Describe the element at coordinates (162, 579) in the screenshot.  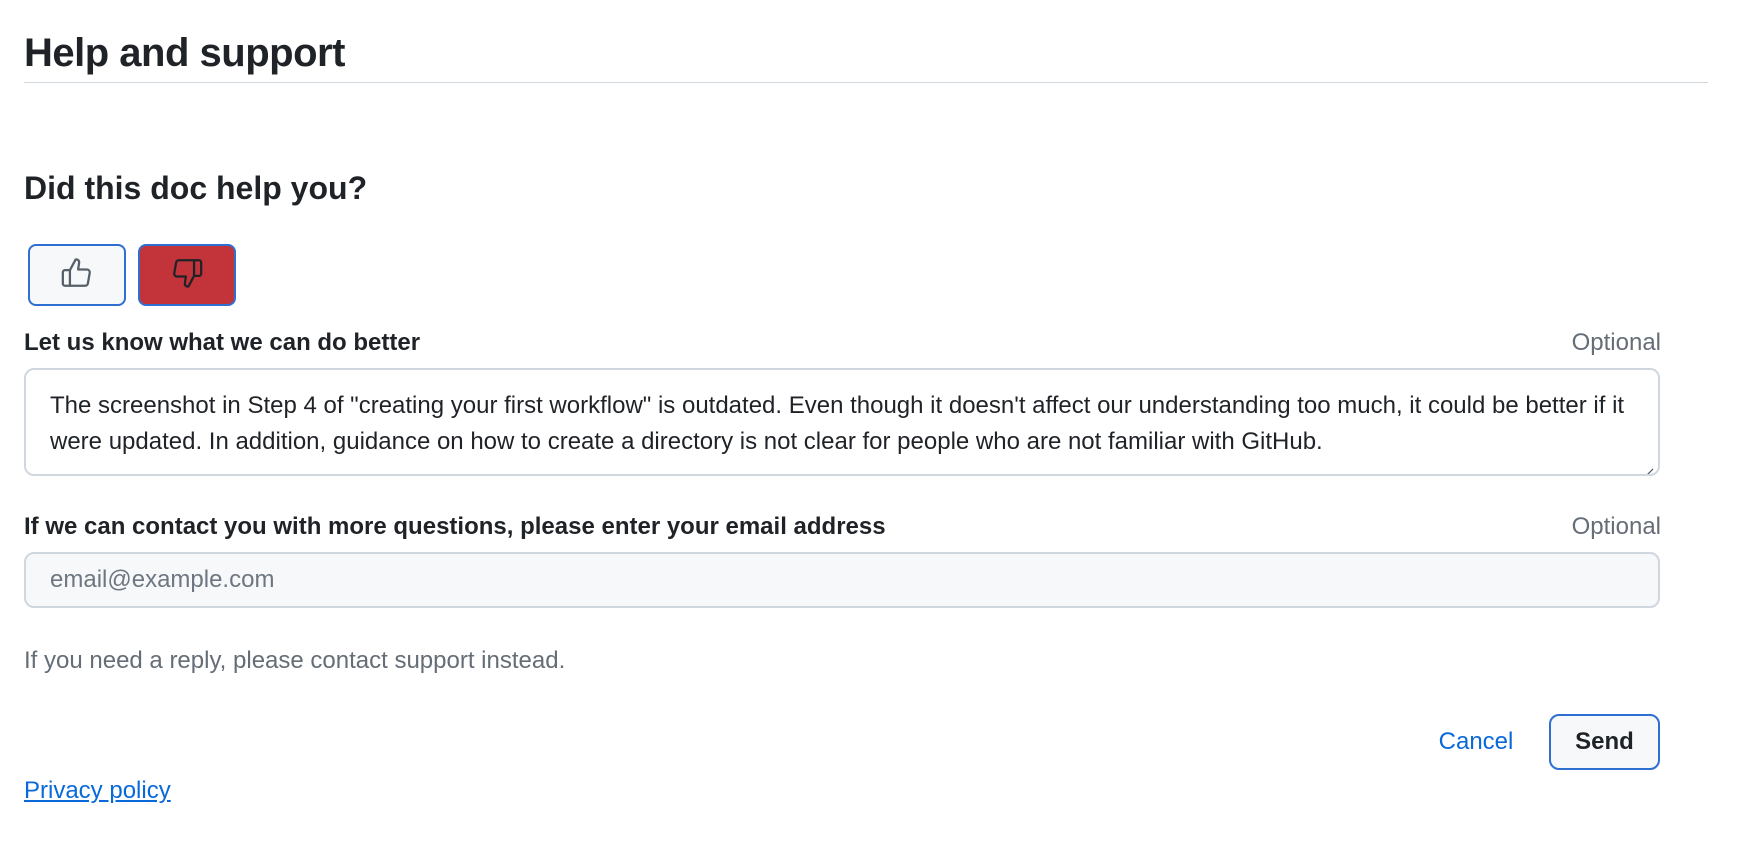
I see `email-placeholder: email@example.com` at that location.